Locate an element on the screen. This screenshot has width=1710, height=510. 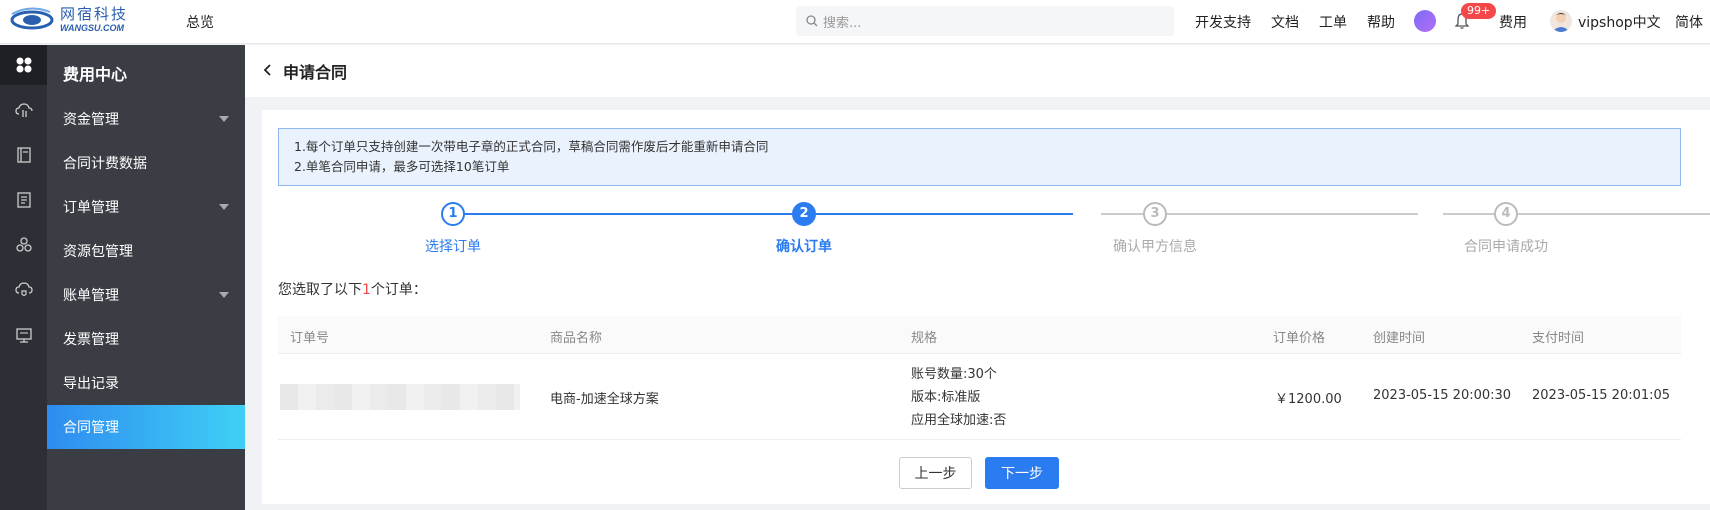
col-created: 创建时间 is located at coordinates (1399, 338).